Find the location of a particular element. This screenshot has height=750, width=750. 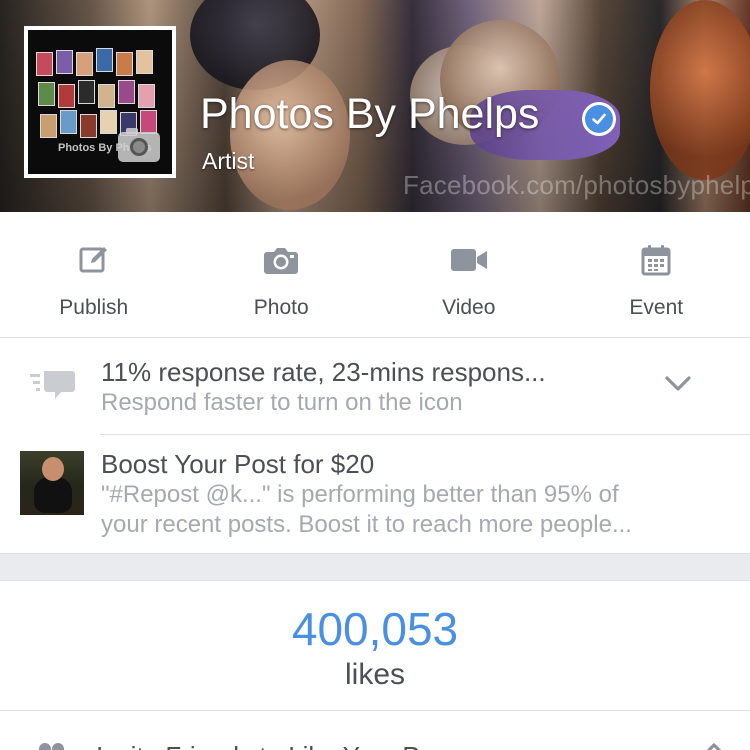

profile-picture-collage: Photos By Phelps is located at coordinates (100, 102).